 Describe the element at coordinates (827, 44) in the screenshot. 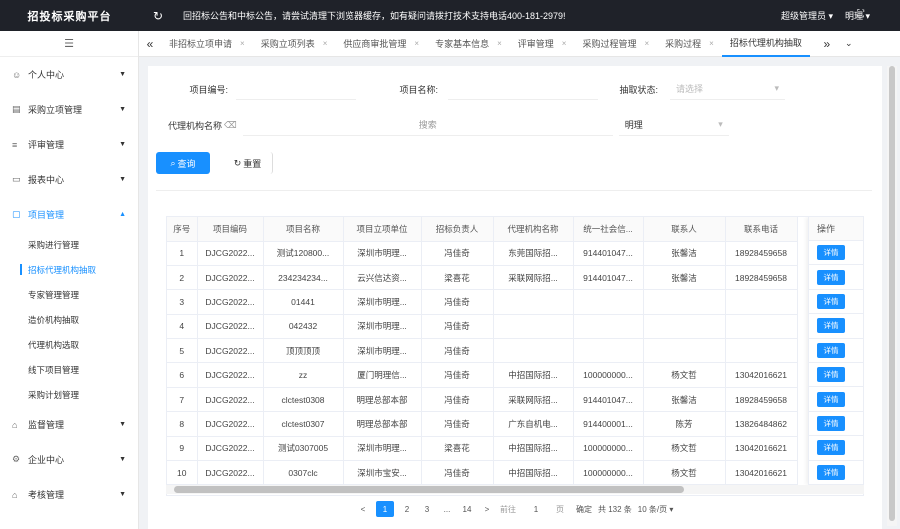

I see `tab-next-icon: »` at that location.